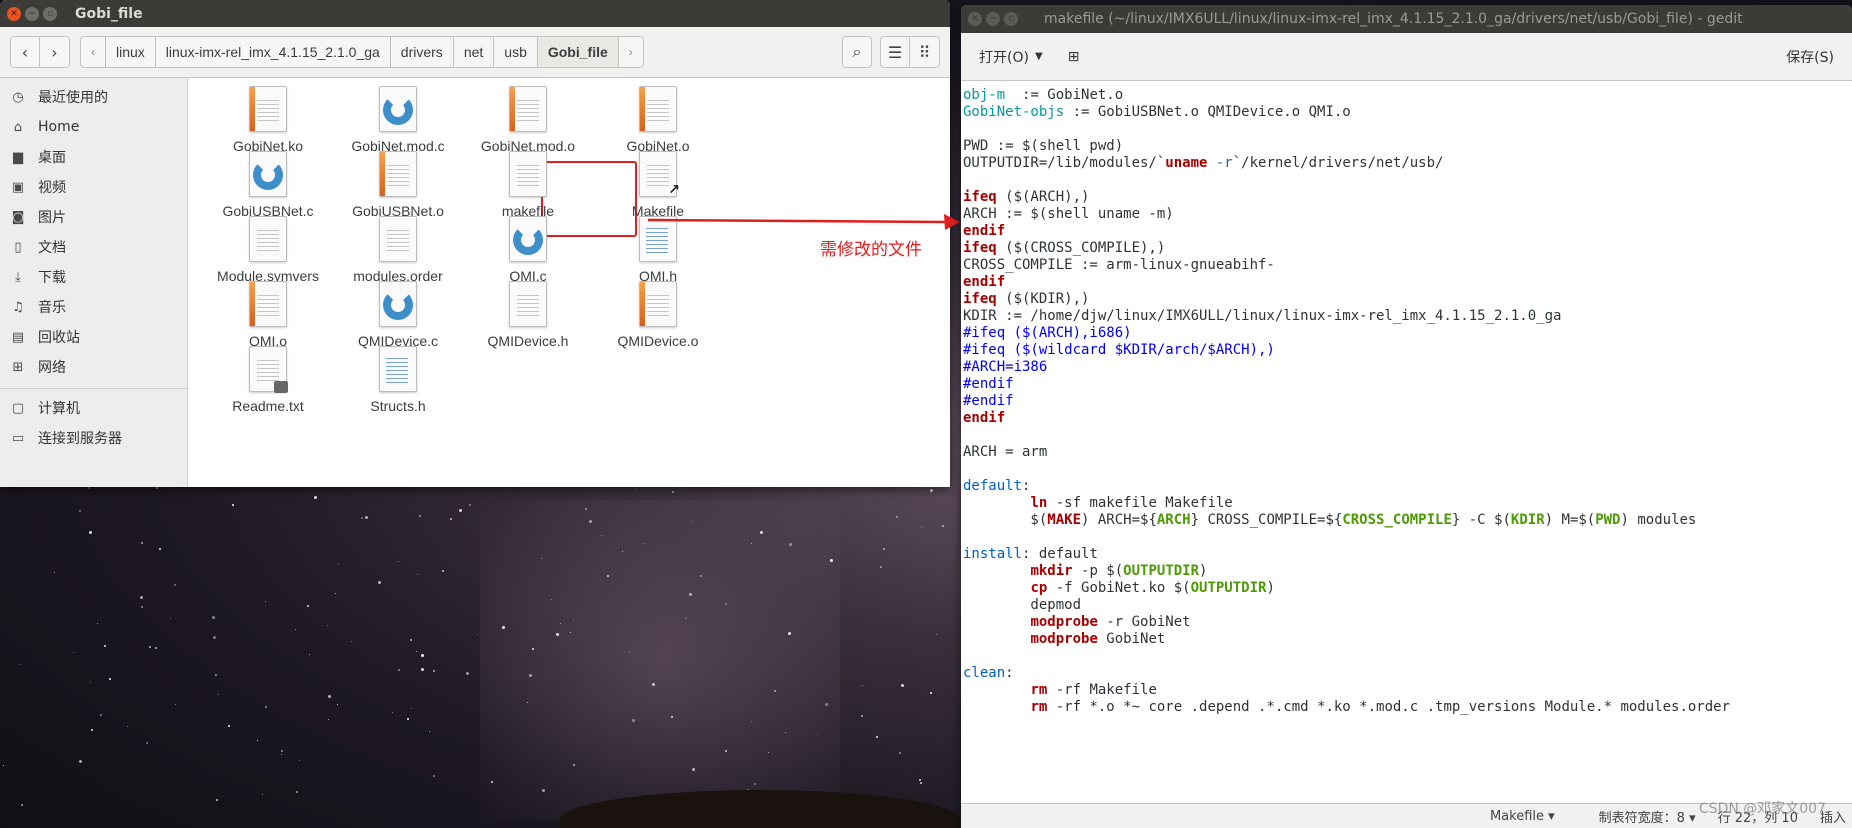  What do you see at coordinates (93, 337) in the screenshot?
I see `sidebar-item: ▤ 回收站` at bounding box center [93, 337].